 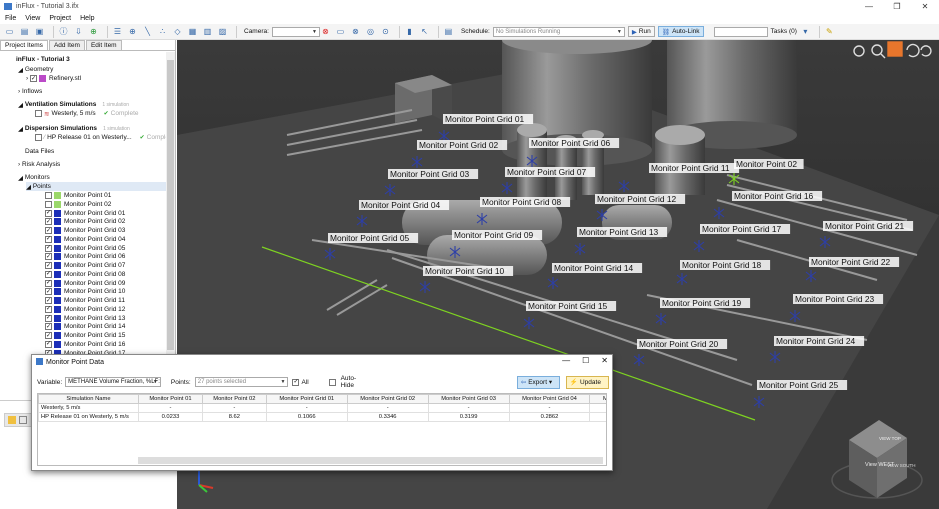 I want to click on import-icon: ⇩, so click(x=78, y=31).